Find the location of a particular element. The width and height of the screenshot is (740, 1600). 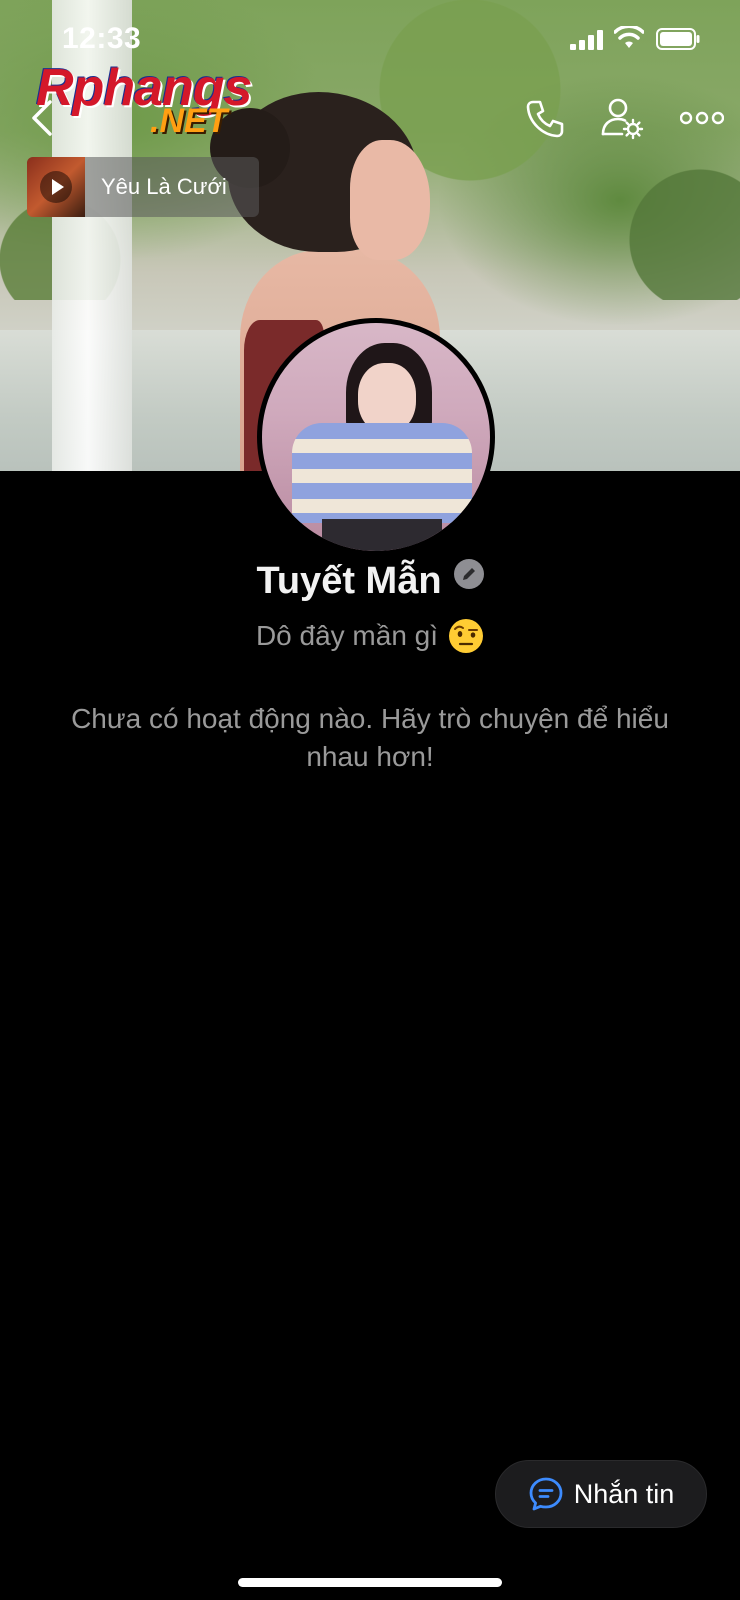

more-icon is located at coordinates (702, 118).